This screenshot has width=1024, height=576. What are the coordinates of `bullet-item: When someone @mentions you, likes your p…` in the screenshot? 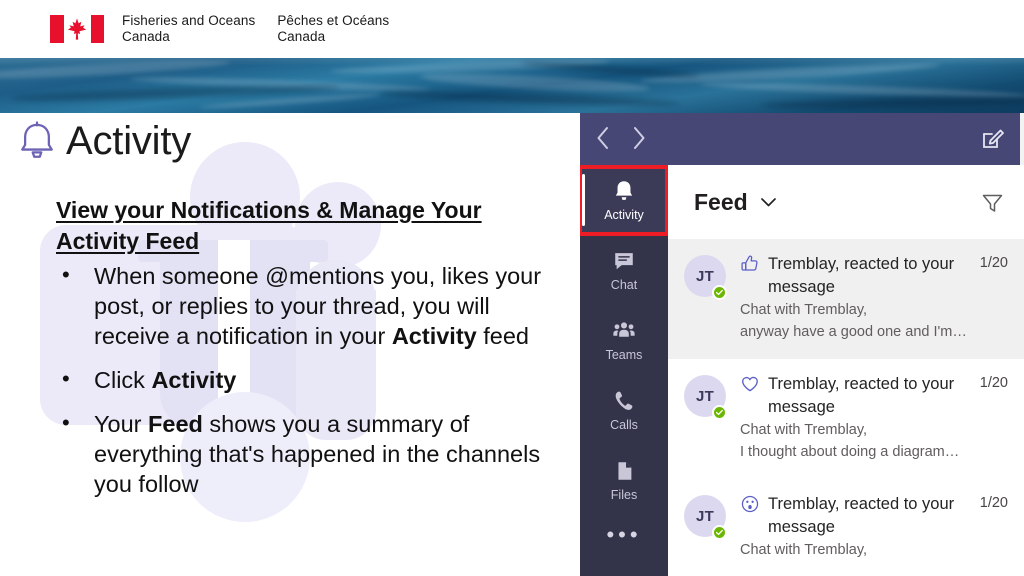 It's located at (310, 305).